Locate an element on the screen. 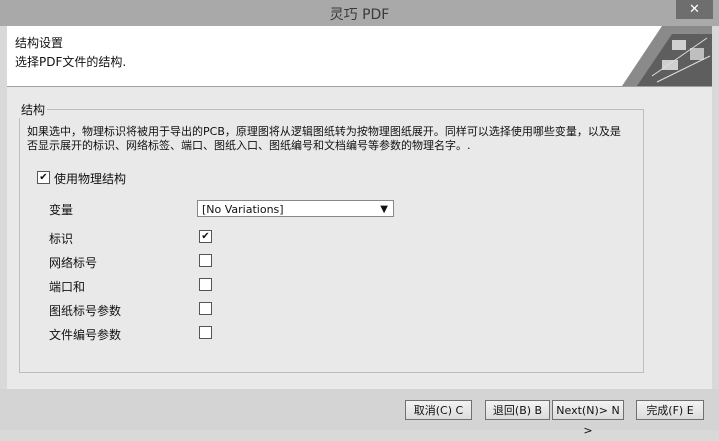 This screenshot has height=441, width=719. close-button: ✕ is located at coordinates (694, 9).